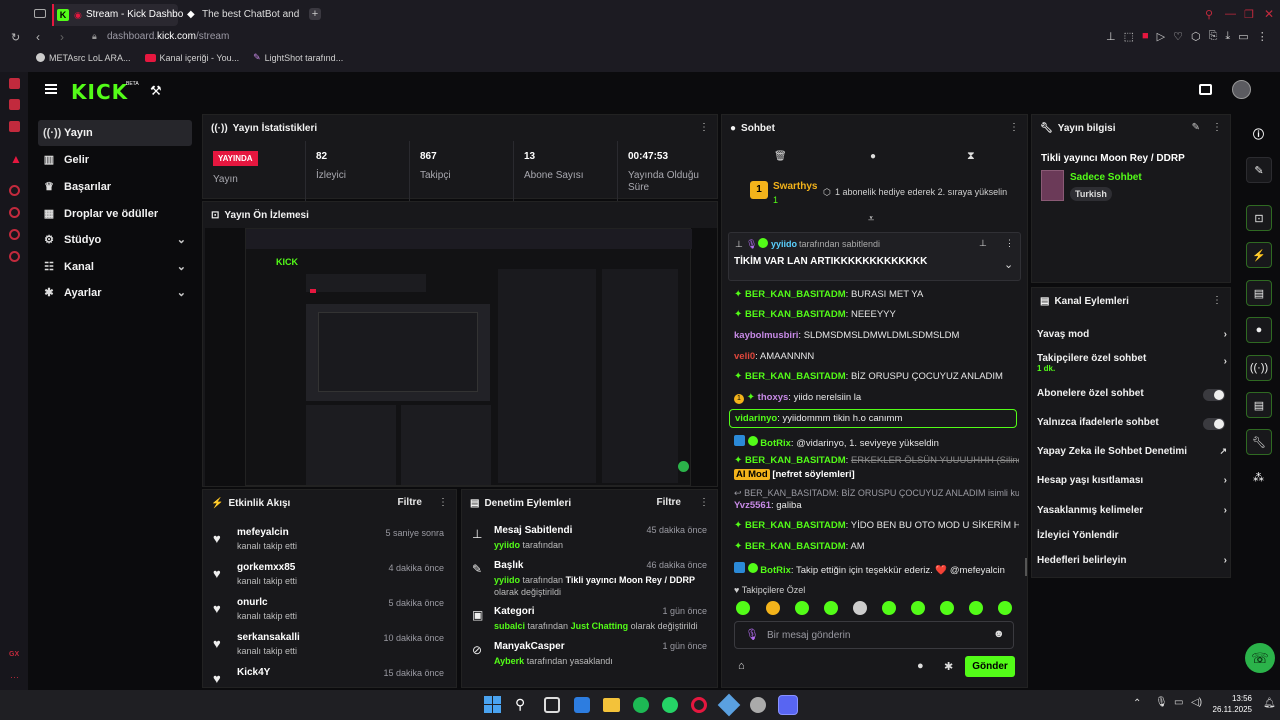  Describe the element at coordinates (115, 133) in the screenshot. I see `nav-item-yayin: ((·)) Yayın` at that location.